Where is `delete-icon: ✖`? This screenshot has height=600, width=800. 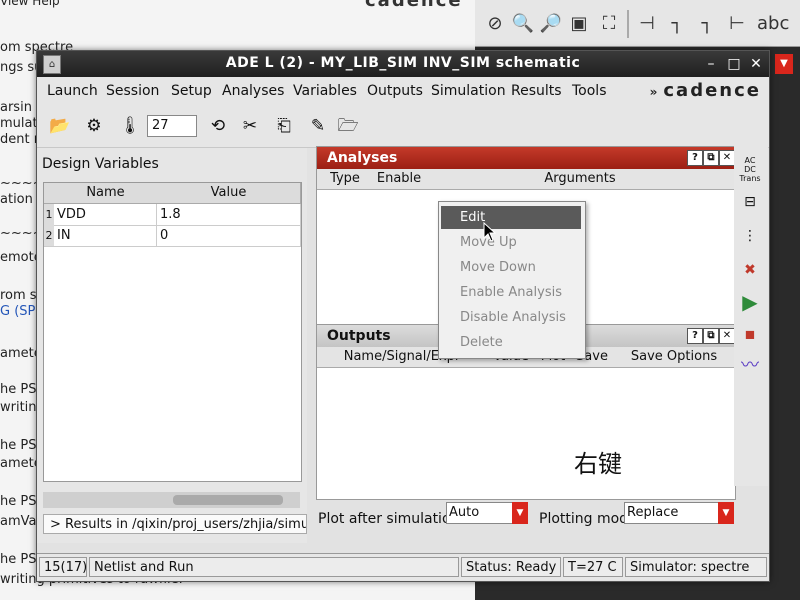 delete-icon: ✖ is located at coordinates (750, 270).